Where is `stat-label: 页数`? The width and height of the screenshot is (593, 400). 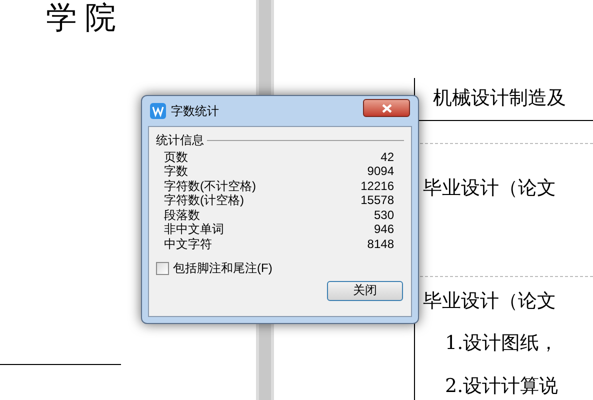 stat-label: 页数 is located at coordinates (176, 157).